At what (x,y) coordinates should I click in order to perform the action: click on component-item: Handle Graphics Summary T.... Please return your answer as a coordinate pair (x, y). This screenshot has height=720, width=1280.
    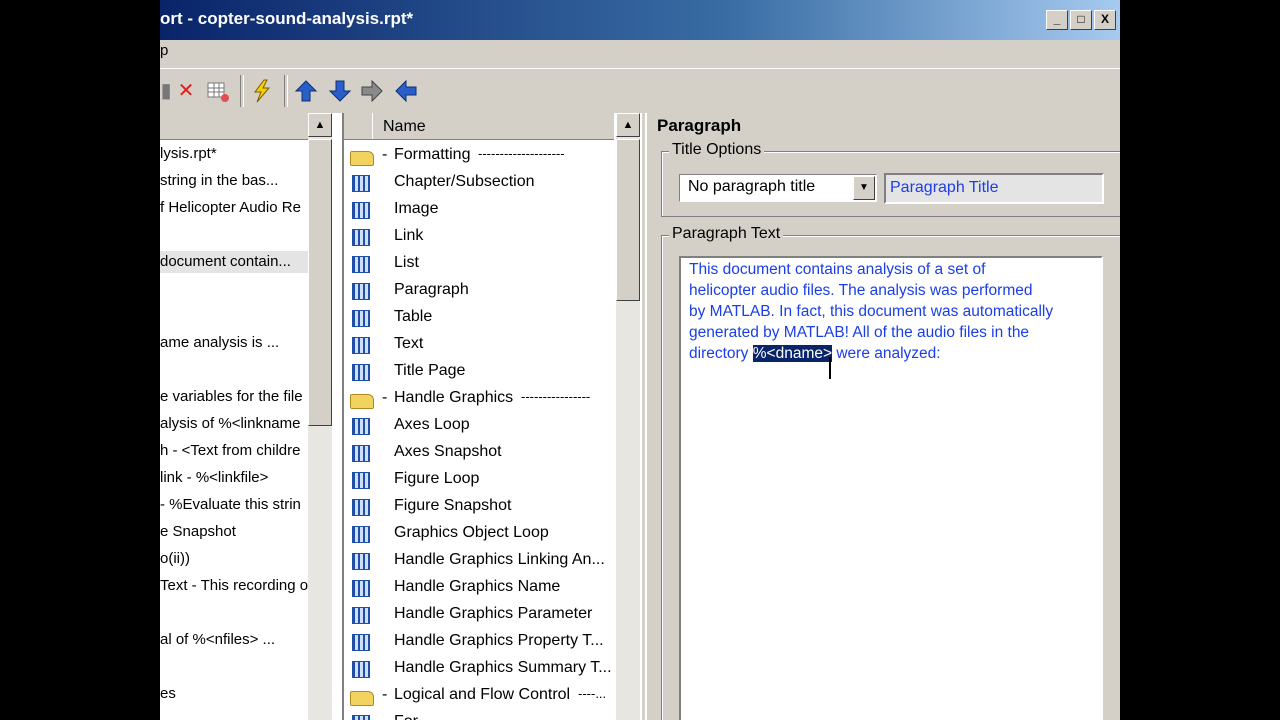
    Looking at the image, I should click on (479, 669).